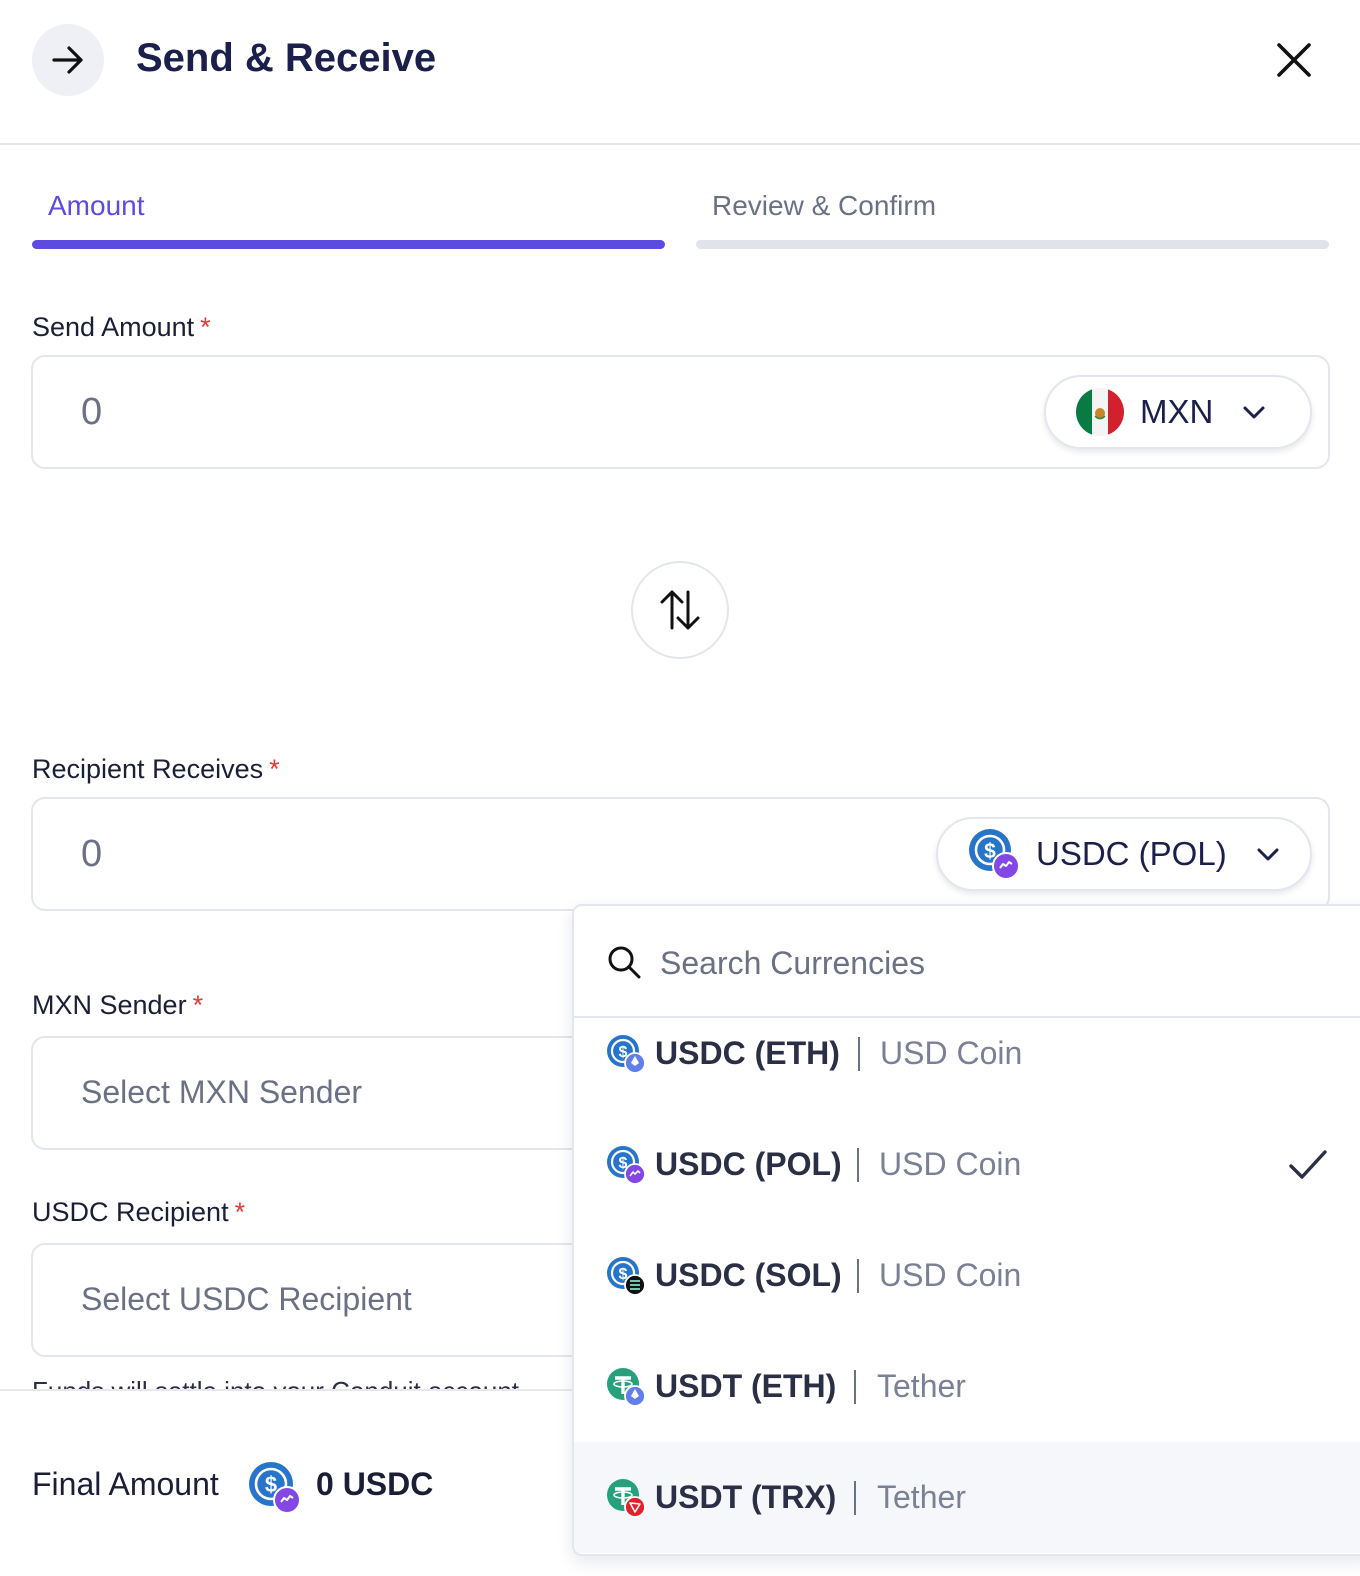  Describe the element at coordinates (246, 1299) in the screenshot. I see `usdc-recipient-placeholder: Select USDC Recipient` at that location.